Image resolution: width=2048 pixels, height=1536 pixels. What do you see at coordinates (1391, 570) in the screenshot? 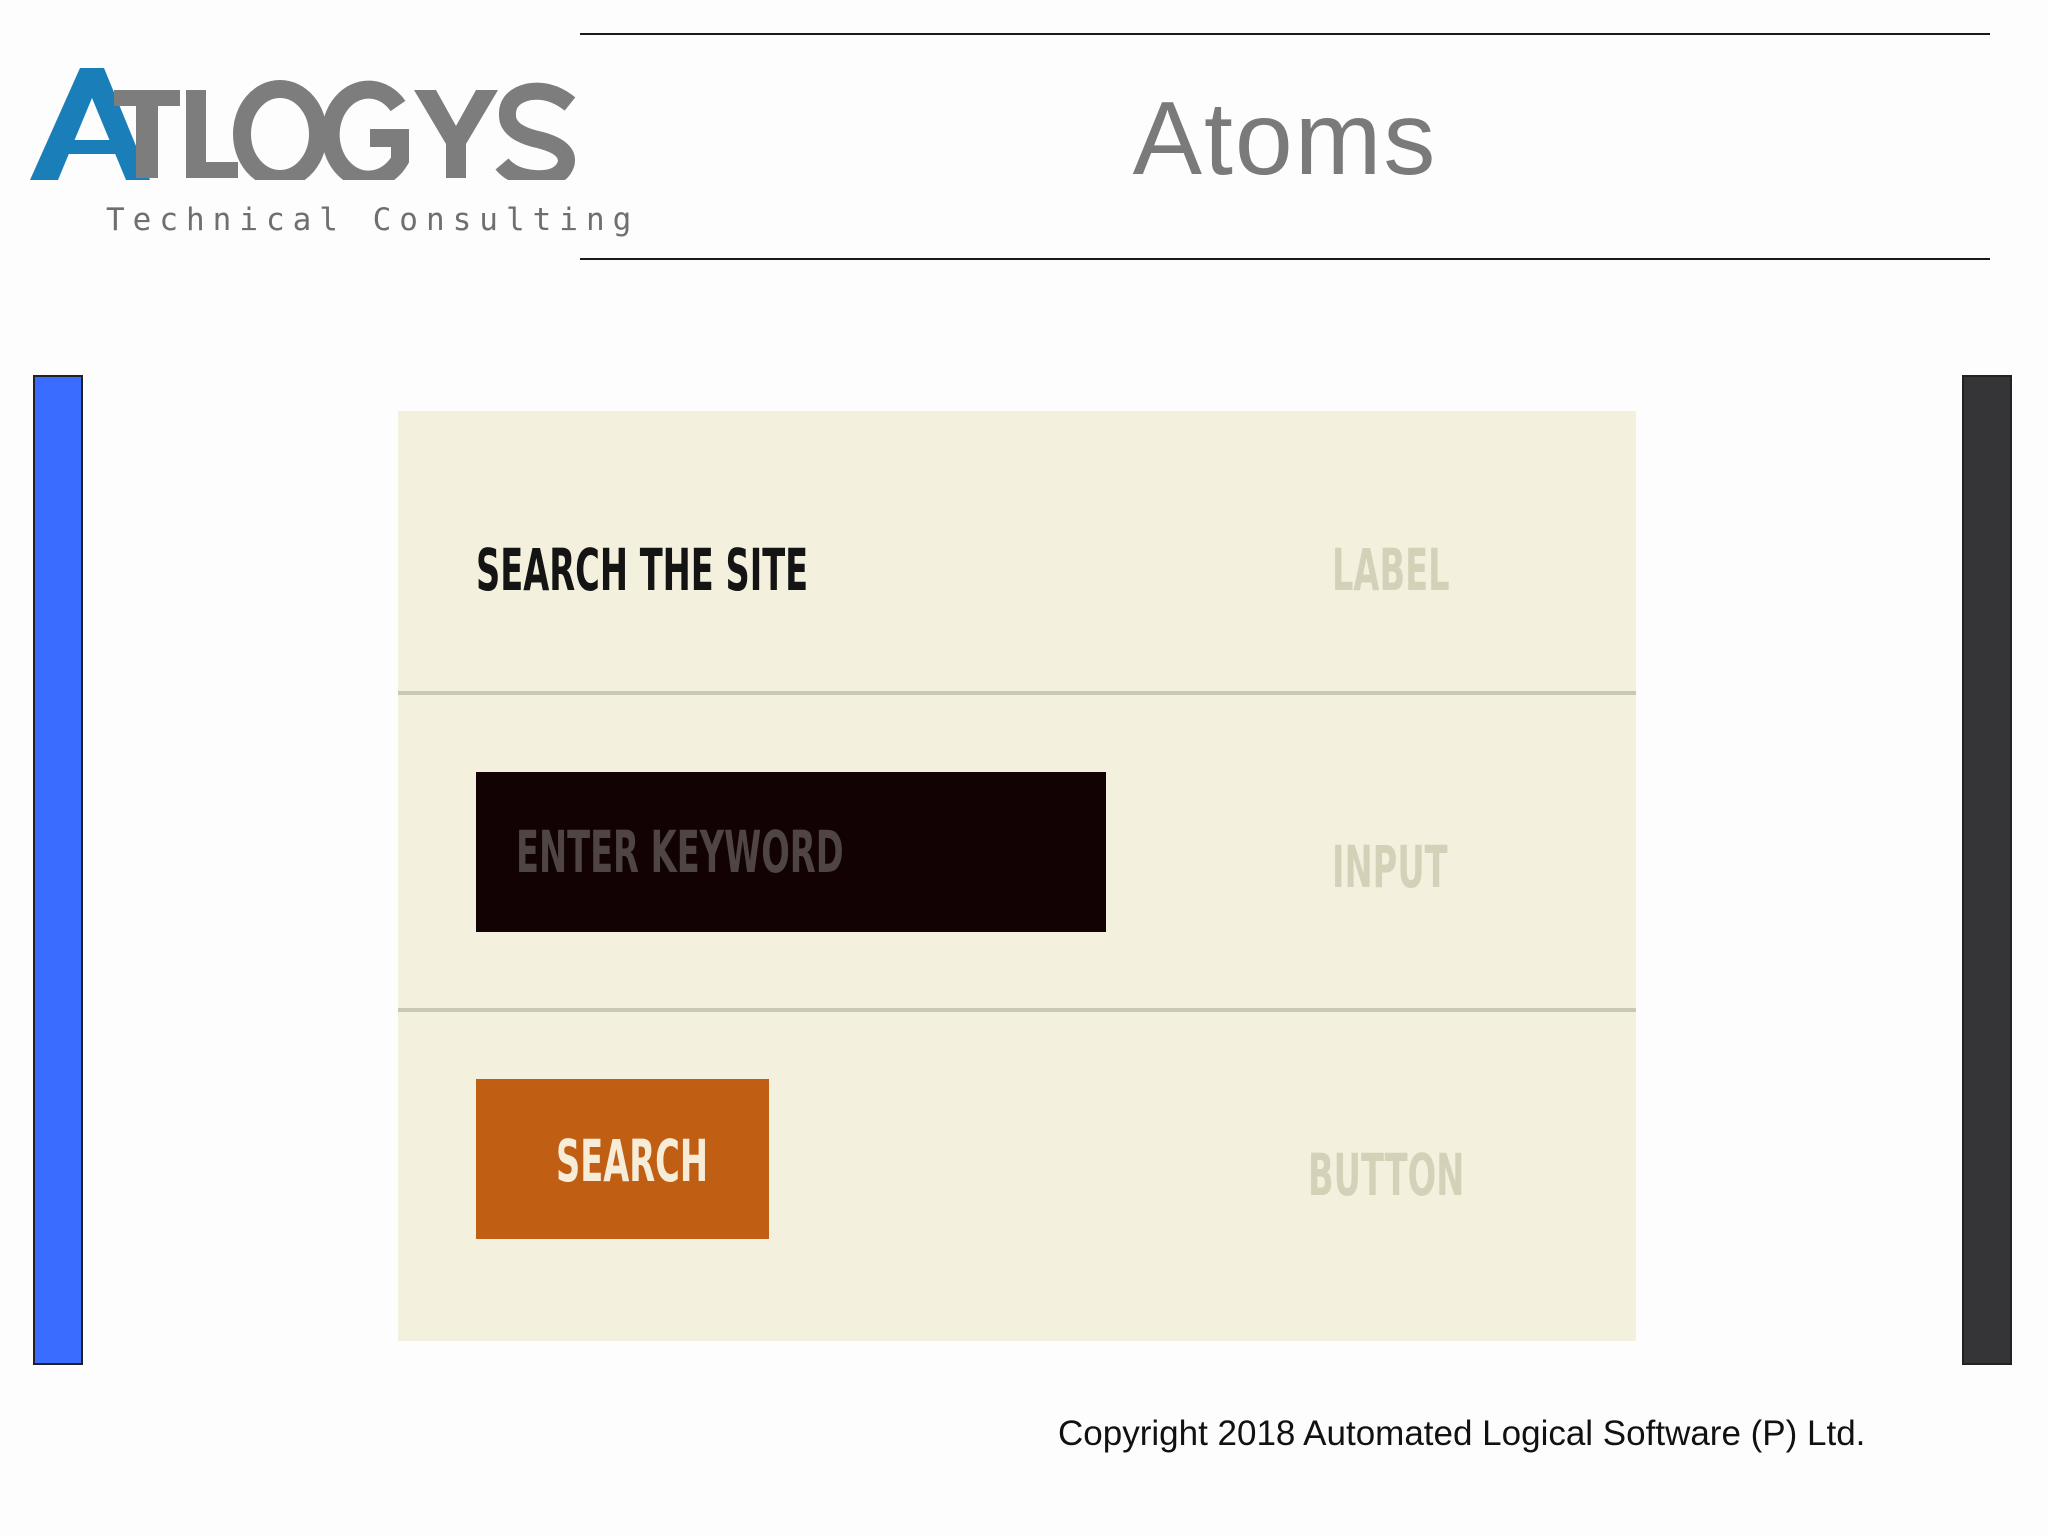
I see `atom-name-label: LABEL` at bounding box center [1391, 570].